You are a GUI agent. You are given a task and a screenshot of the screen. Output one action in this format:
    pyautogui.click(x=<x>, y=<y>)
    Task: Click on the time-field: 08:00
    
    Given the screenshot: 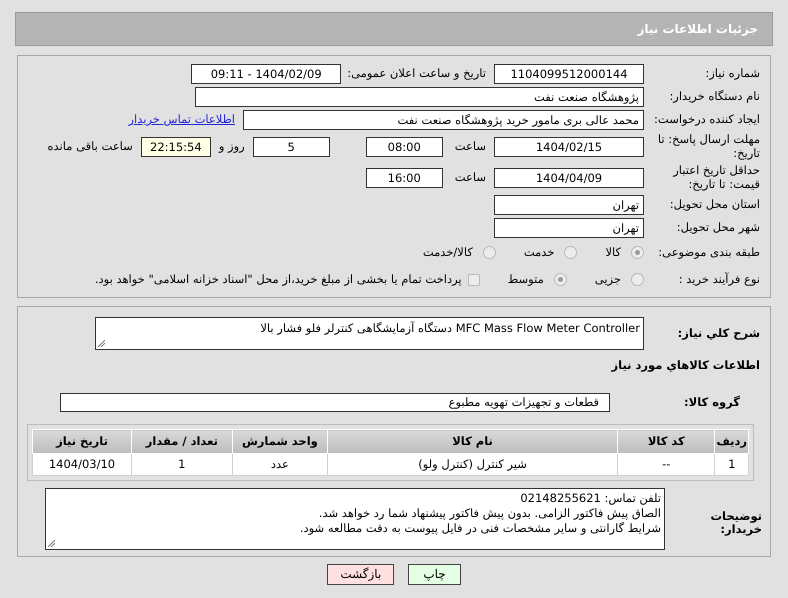 What is the action you would take?
    pyautogui.click(x=404, y=146)
    